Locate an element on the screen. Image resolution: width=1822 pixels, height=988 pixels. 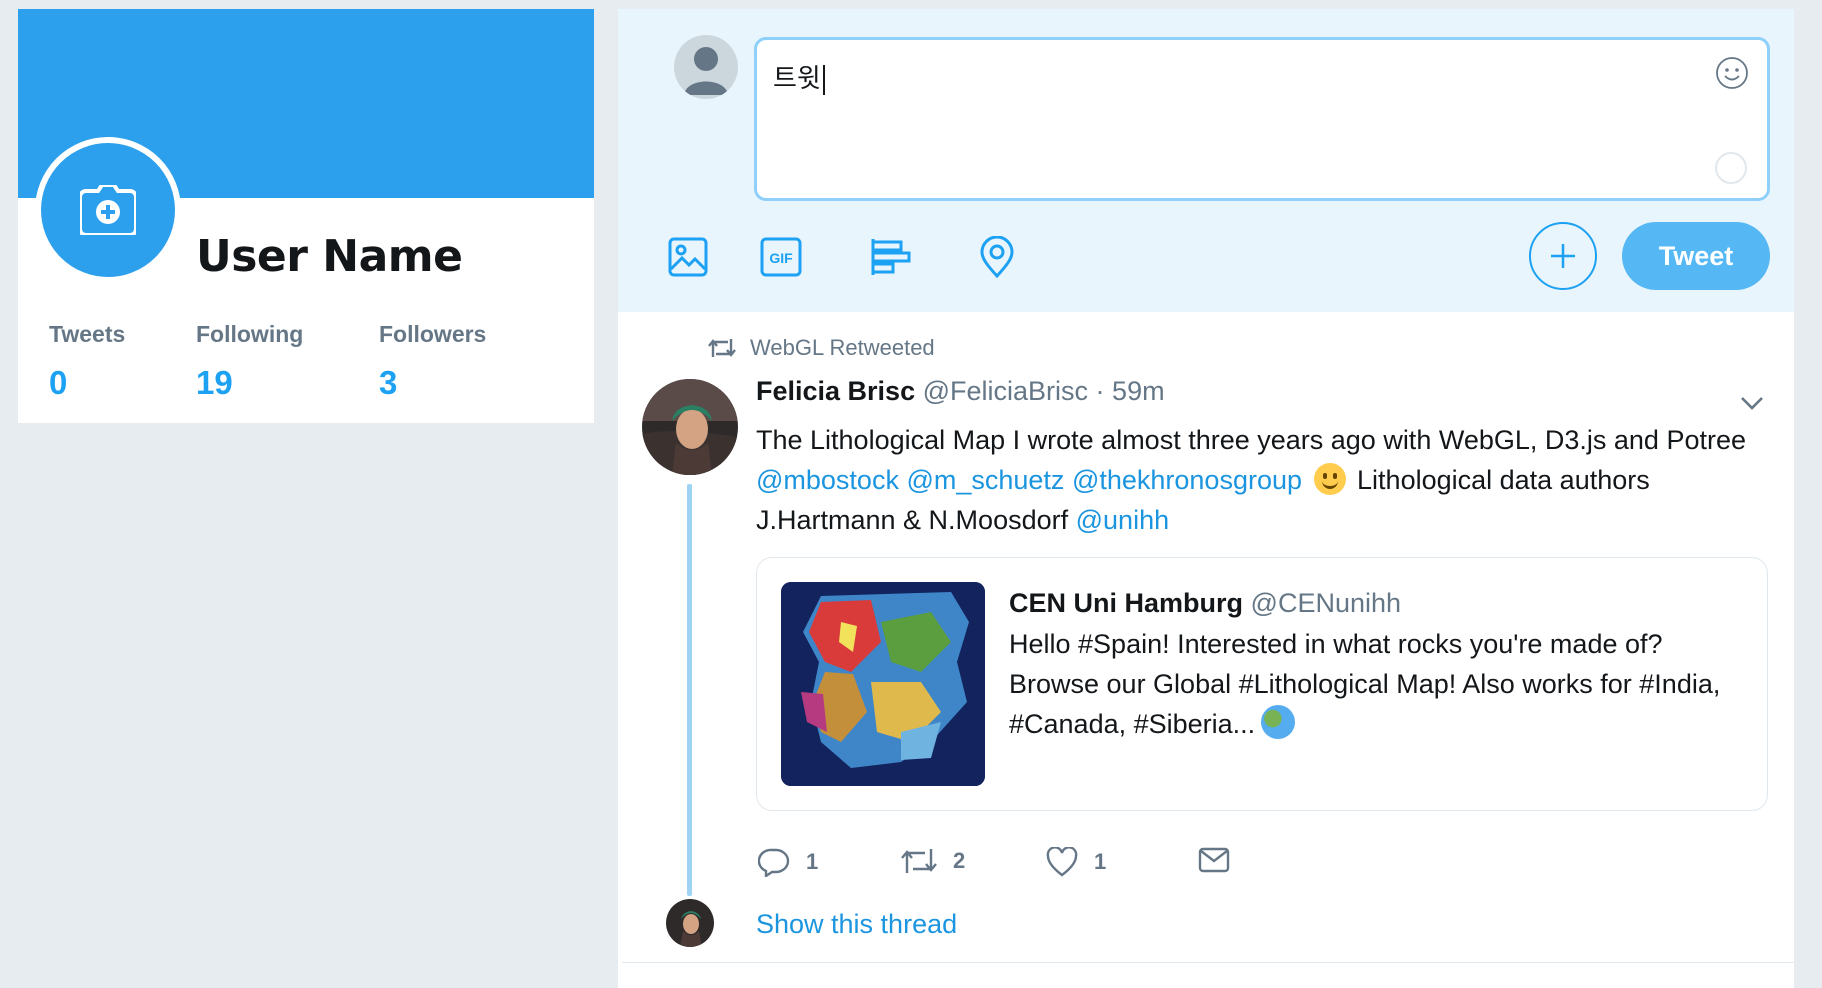
camera-add-icon is located at coordinates (108, 210).